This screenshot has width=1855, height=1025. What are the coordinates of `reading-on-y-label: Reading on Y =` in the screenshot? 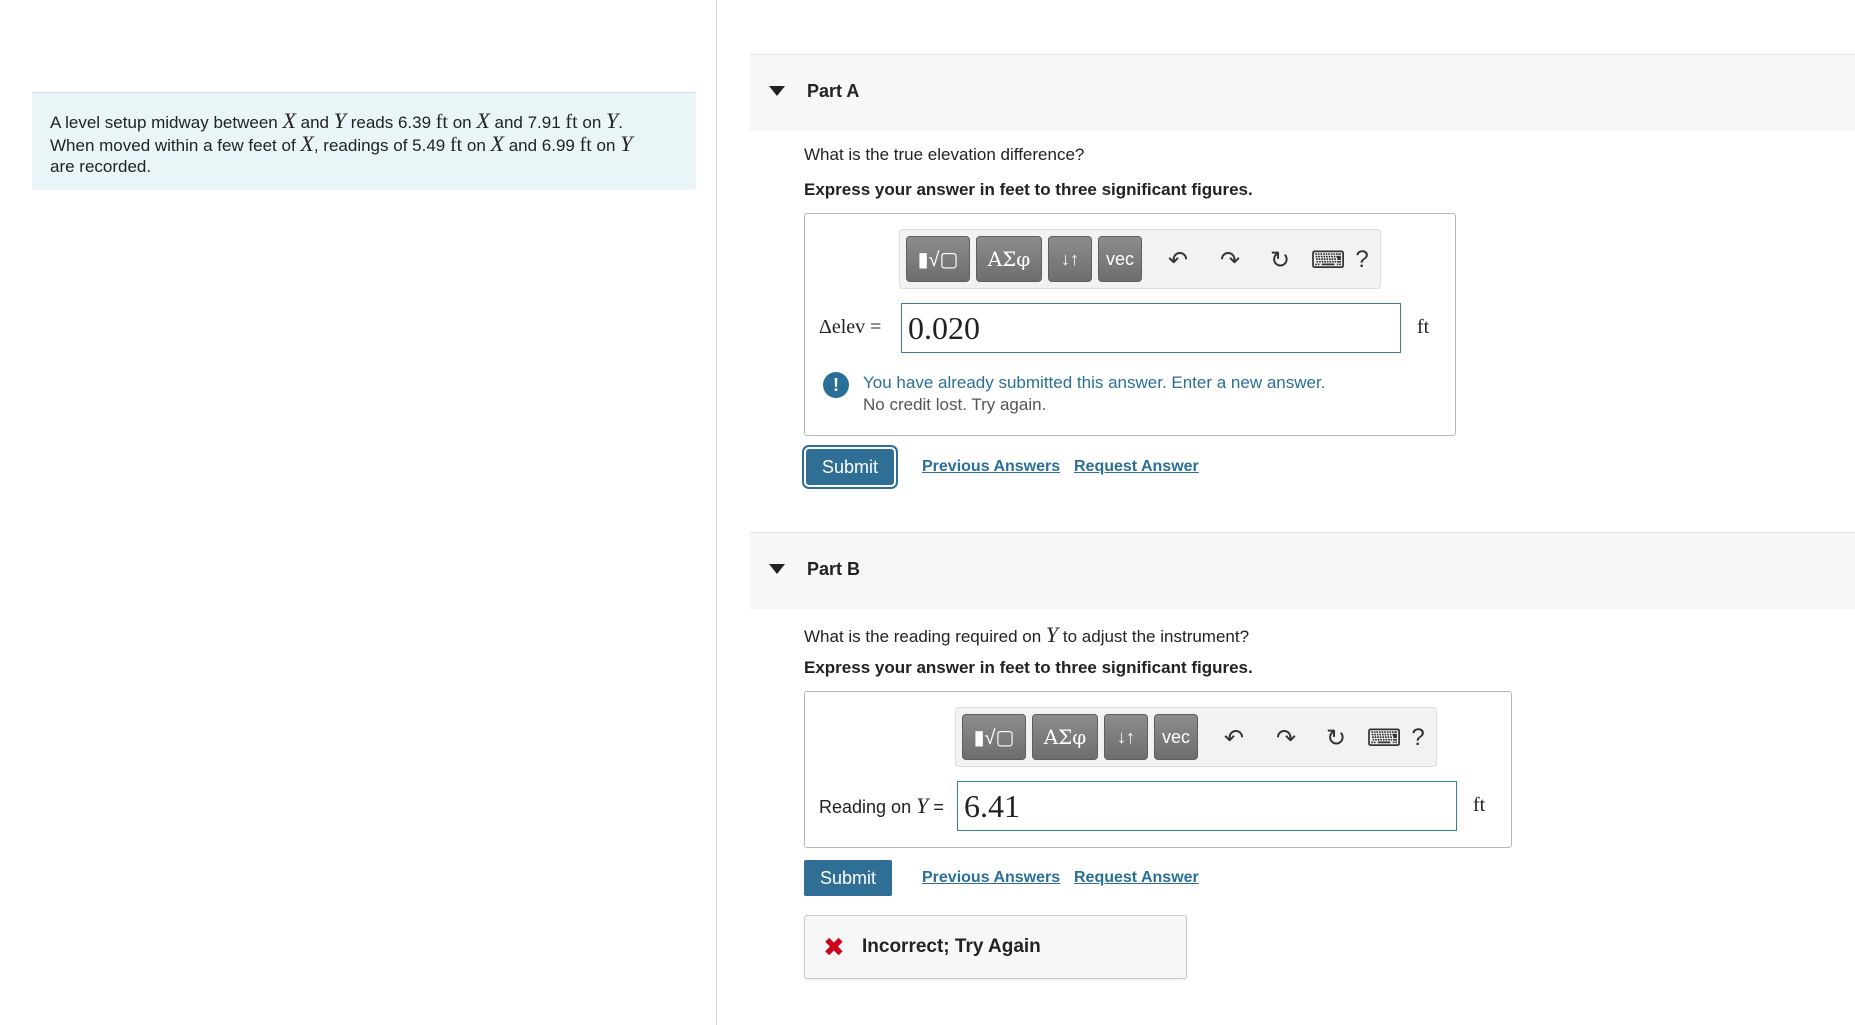 It's located at (881, 806).